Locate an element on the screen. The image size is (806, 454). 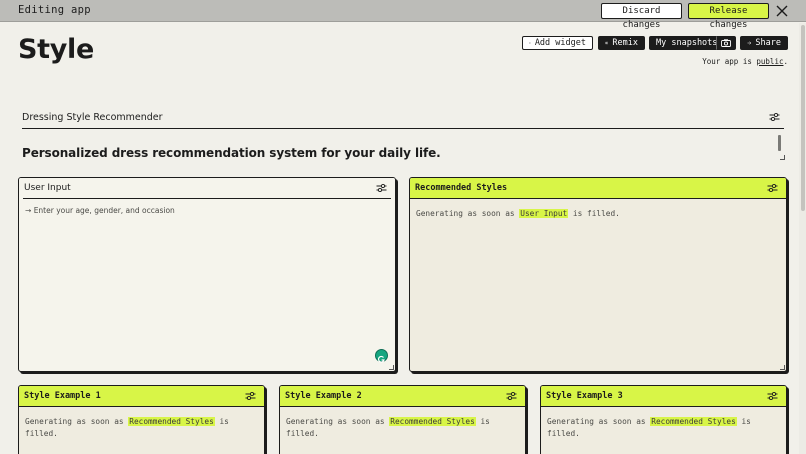
recommended-styles-header: Recommended Styles is located at coordinates (598, 188).